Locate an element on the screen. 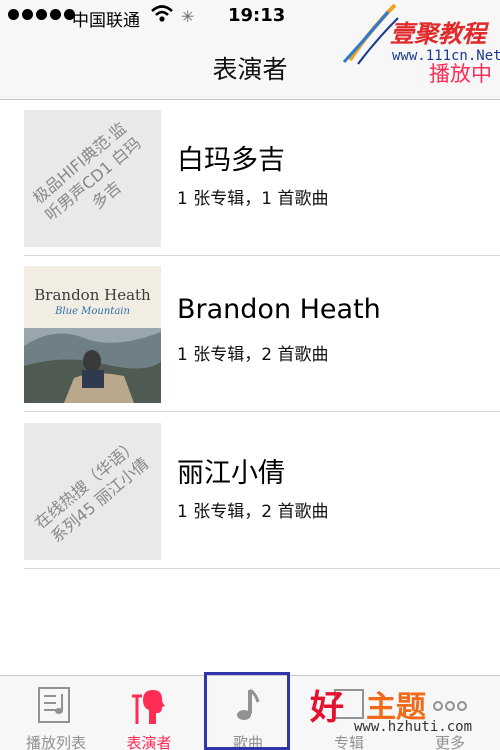 The image size is (500, 750). signal-strength-icon is located at coordinates (41, 14).